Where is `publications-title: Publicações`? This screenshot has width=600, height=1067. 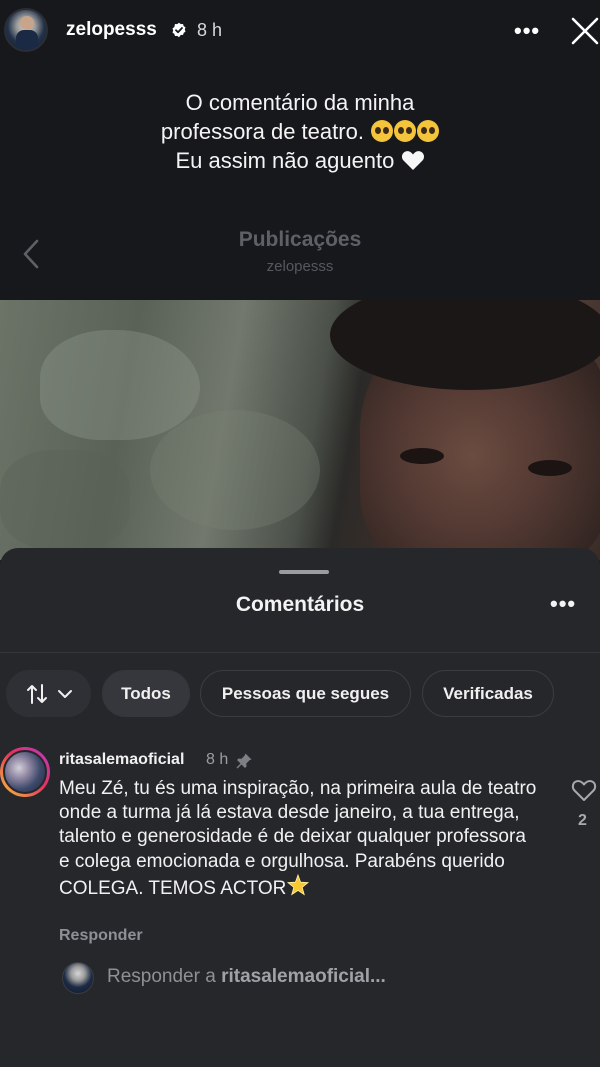 publications-title: Publicações is located at coordinates (300, 239).